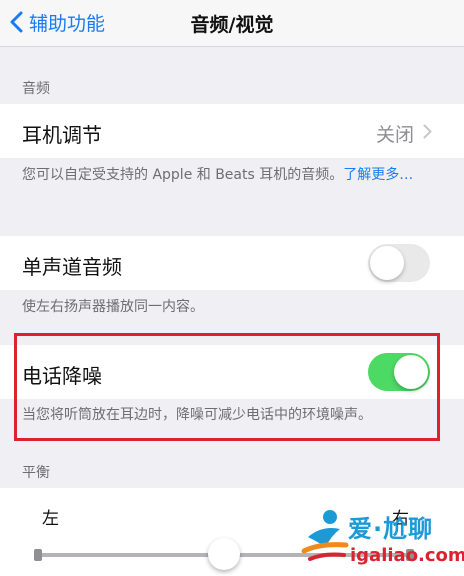 Image resolution: width=464 pixels, height=576 pixels. I want to click on mono-audio-toggle, so click(399, 263).